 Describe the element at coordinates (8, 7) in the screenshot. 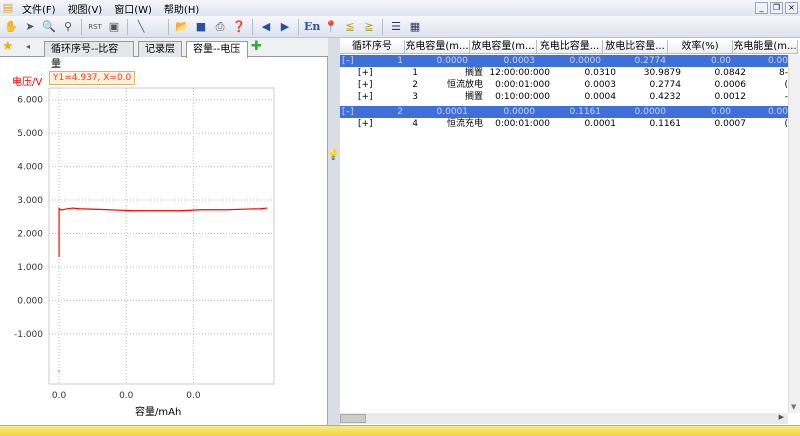

I see `app-icon: ▤` at that location.